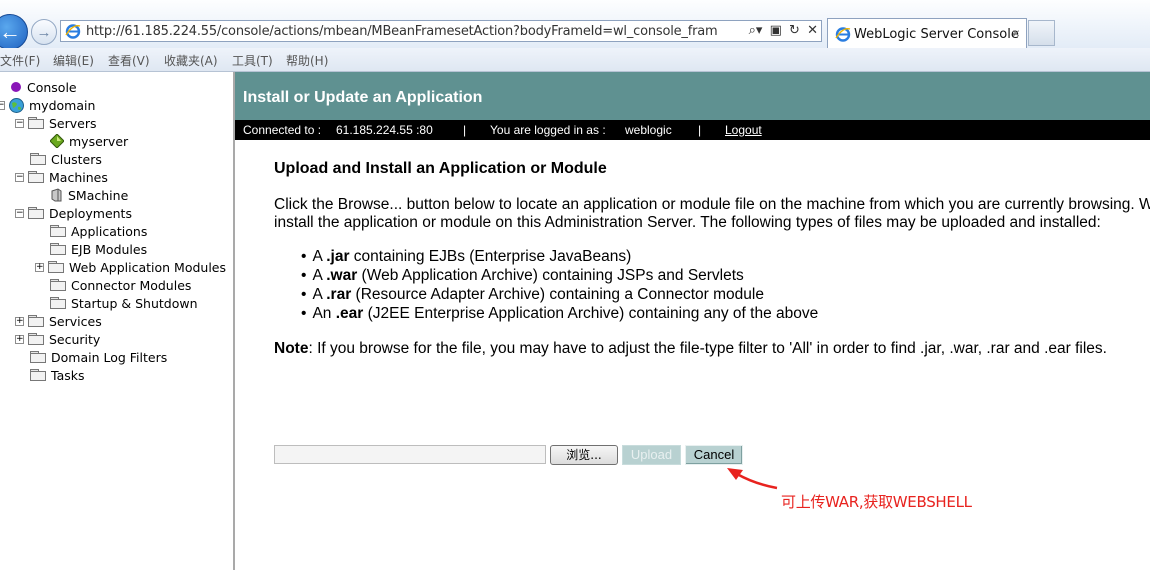 The height and width of the screenshot is (570, 1150). Describe the element at coordinates (98, 357) in the screenshot. I see `tree-item-domain-log-filters: Domain Log Filters` at that location.